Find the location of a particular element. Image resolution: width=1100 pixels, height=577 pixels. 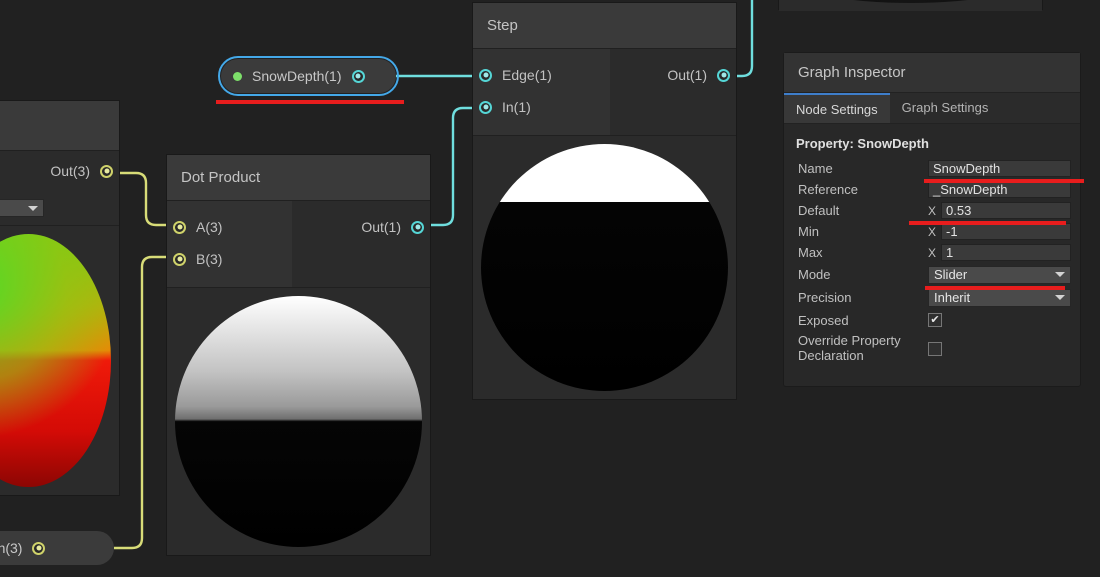

node-partial-offscreen is located at coordinates (910, 5).